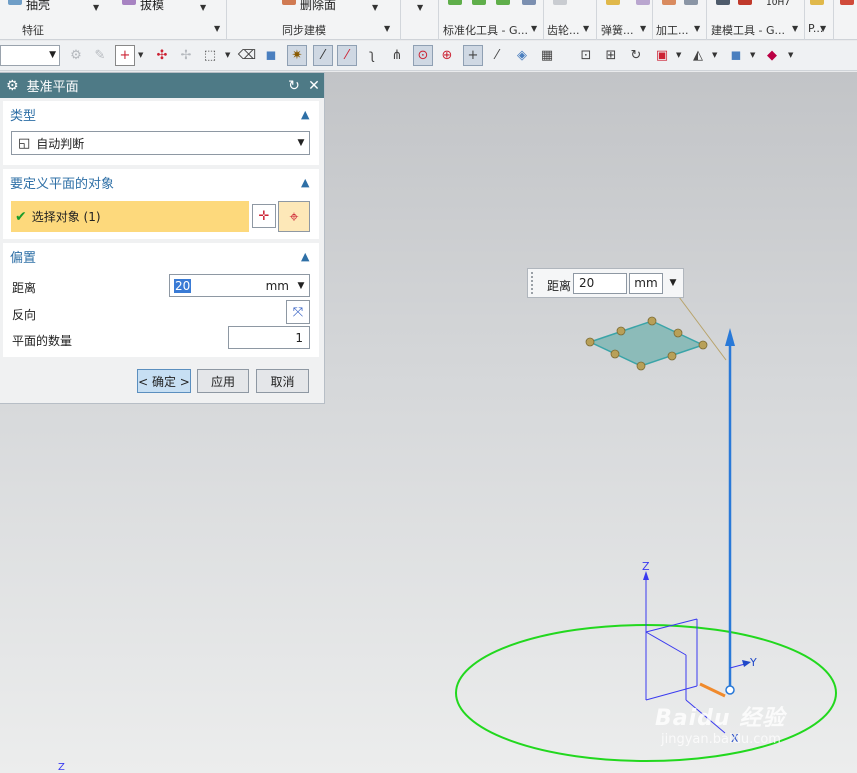 The width and height of the screenshot is (857, 773). Describe the element at coordinates (736, 55) in the screenshot. I see `shaded-cube-icon: ◼` at that location.